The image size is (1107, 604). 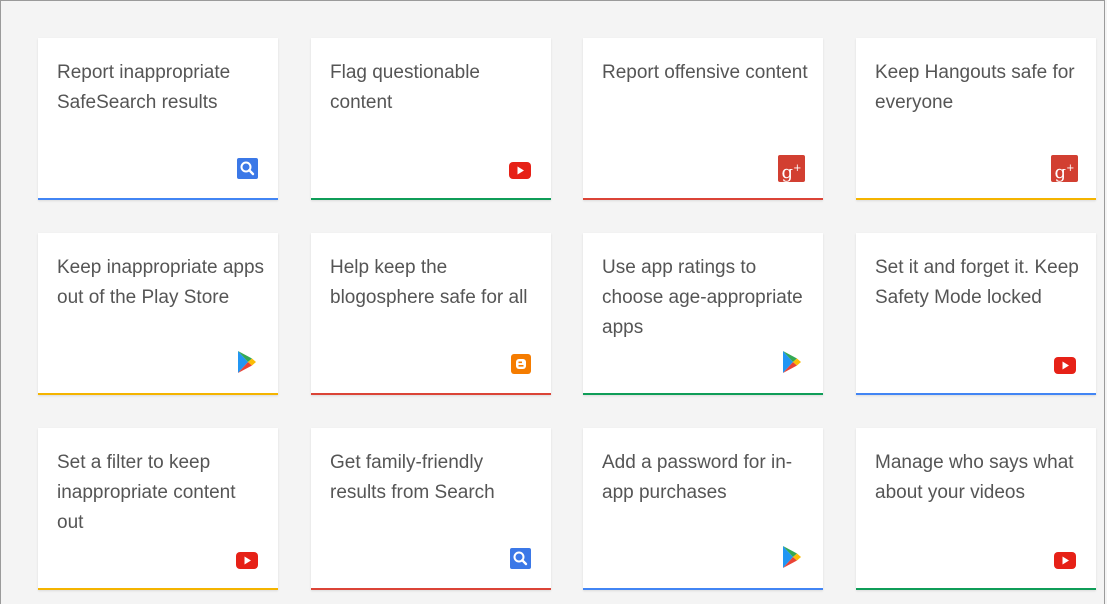 What do you see at coordinates (975, 87) in the screenshot?
I see `card-text: Keep Hangouts safe for everyone` at bounding box center [975, 87].